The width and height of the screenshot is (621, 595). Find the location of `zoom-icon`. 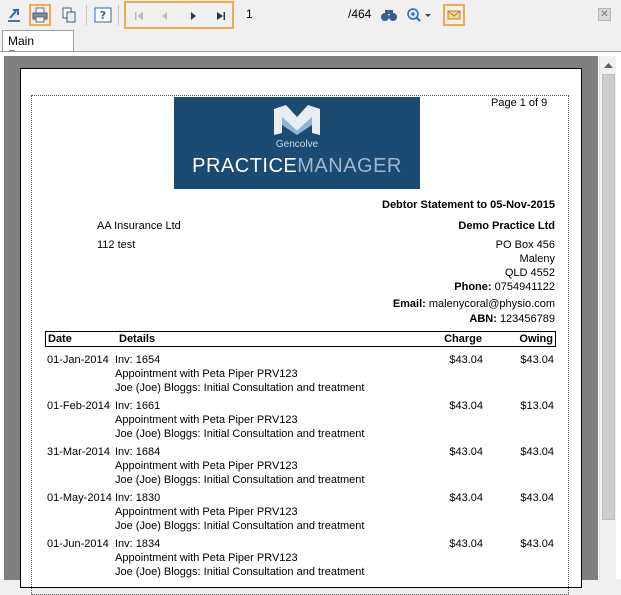

zoom-icon is located at coordinates (419, 15).